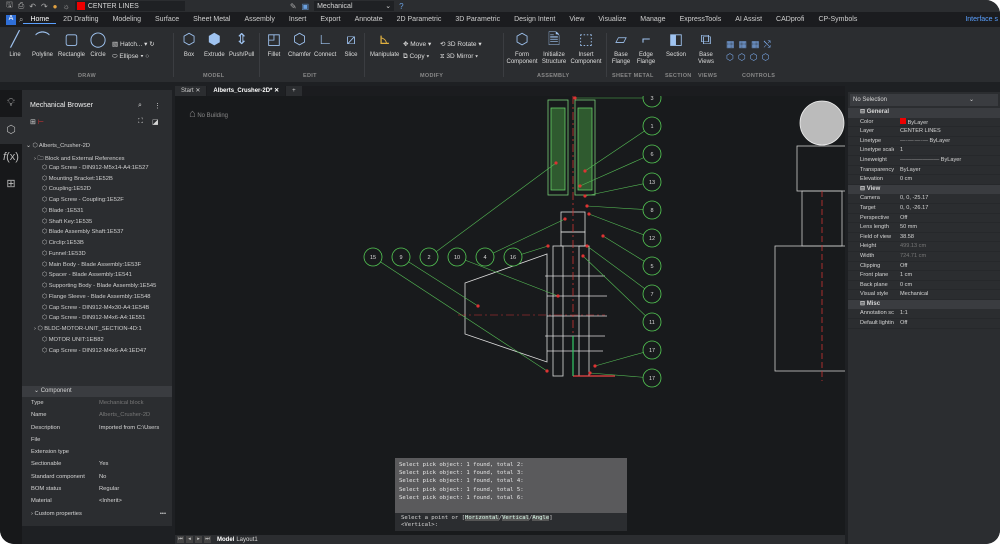 This screenshot has width=1000, height=544. What do you see at coordinates (91, 265) in the screenshot?
I see `tree-item: ⬡ Main Body - Blade Assembly:1E53F` at bounding box center [91, 265].